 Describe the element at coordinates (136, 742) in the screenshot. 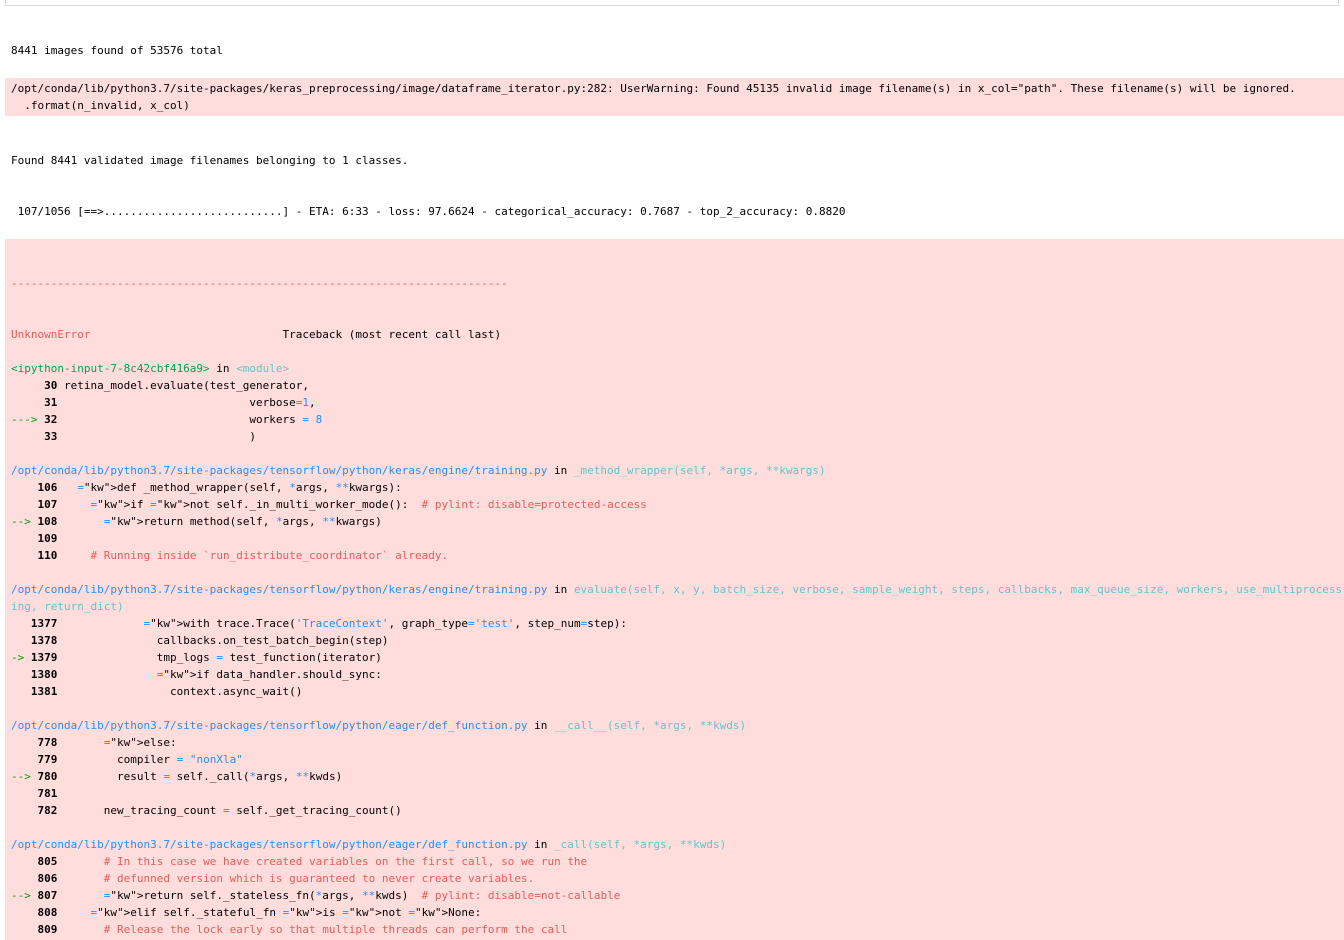

I see `line-code: ="kw">else` at that location.